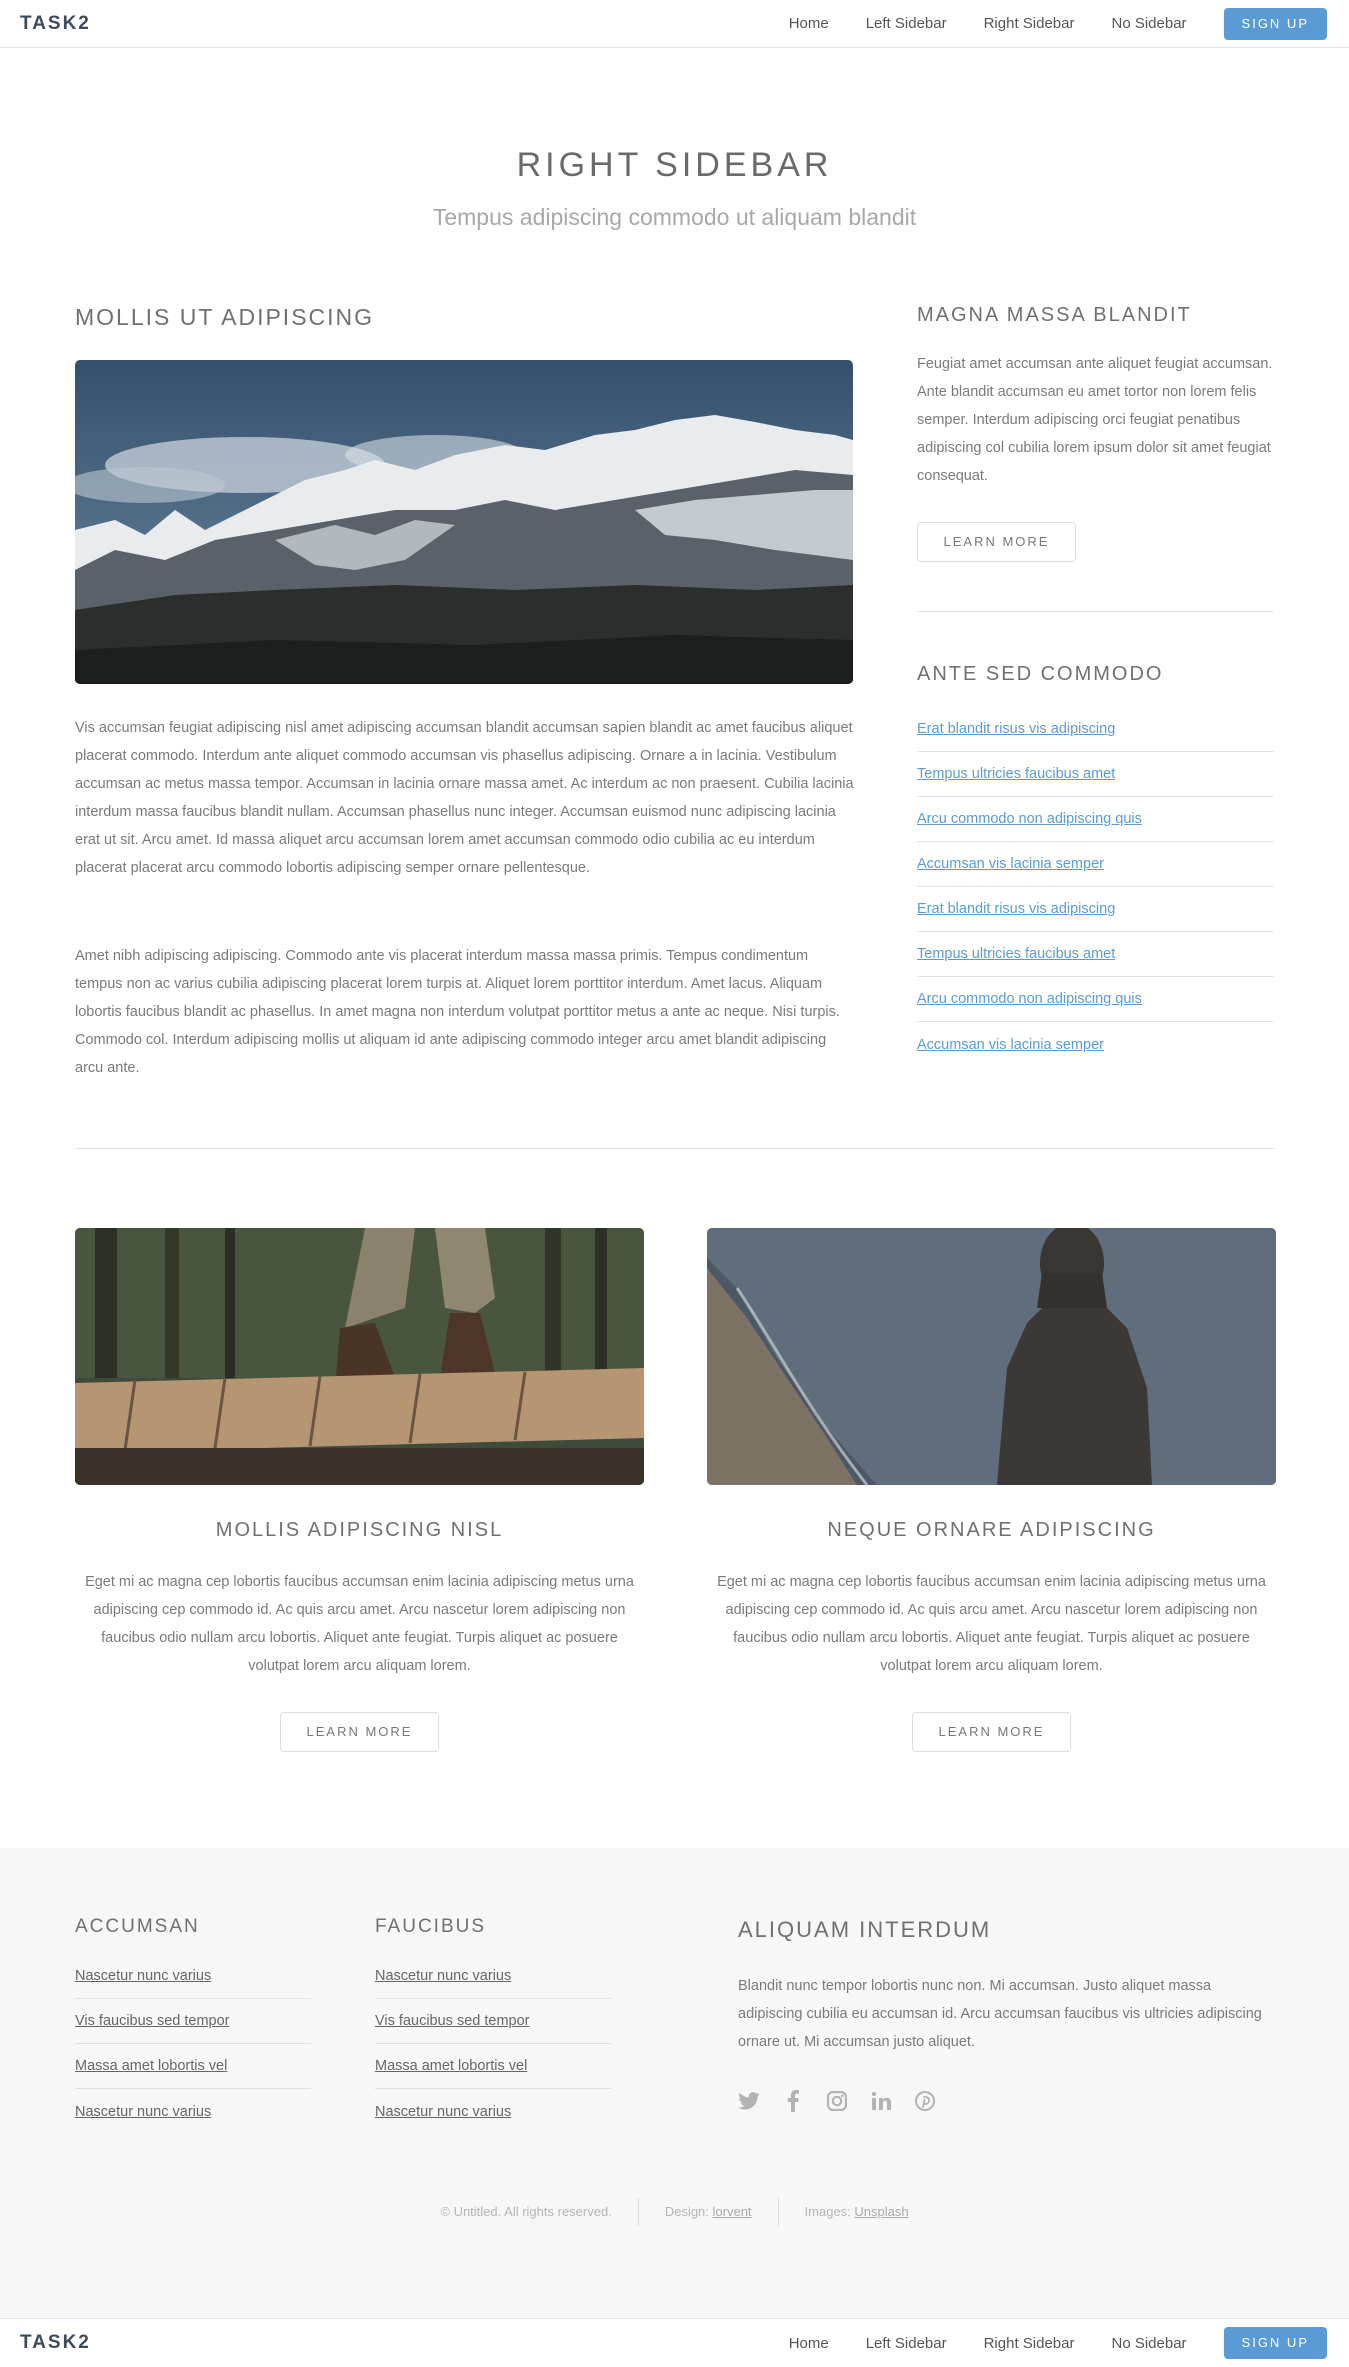 This screenshot has height=2367, width=1349. What do you see at coordinates (881, 2211) in the screenshot?
I see `images-link: Unsplash` at bounding box center [881, 2211].